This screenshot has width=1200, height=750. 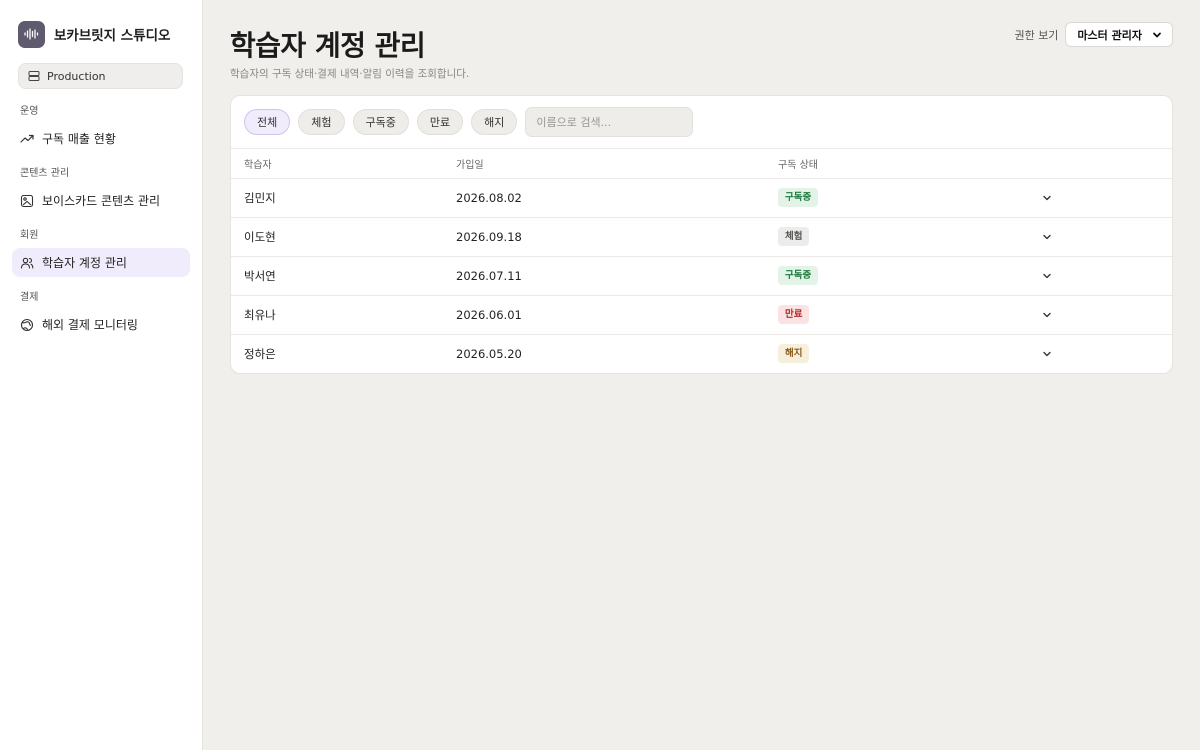 I want to click on waveform-icon, so click(x=31, y=34).